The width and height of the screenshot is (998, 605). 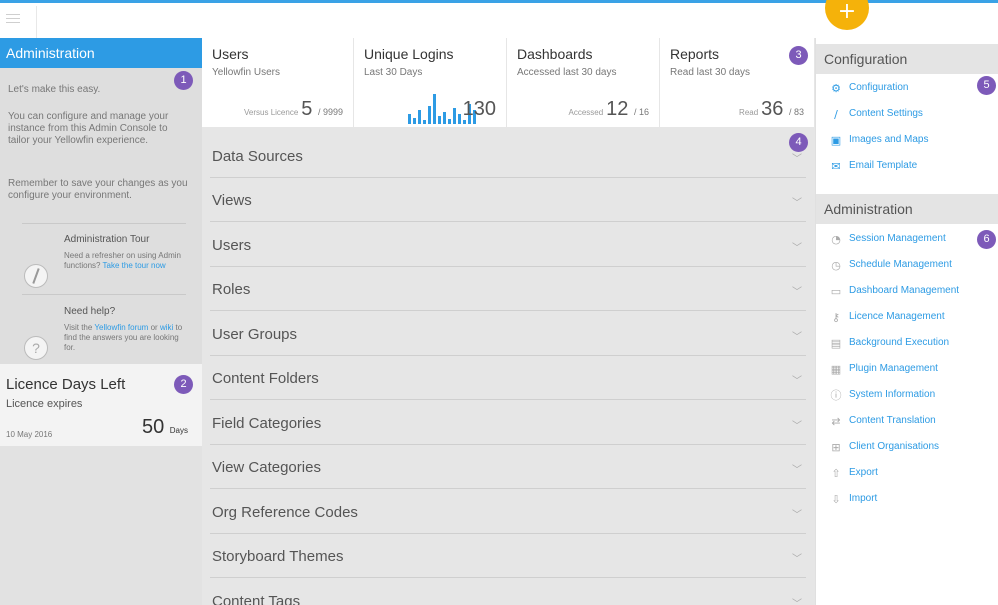 I want to click on stat-number: 130, so click(x=479, y=109).